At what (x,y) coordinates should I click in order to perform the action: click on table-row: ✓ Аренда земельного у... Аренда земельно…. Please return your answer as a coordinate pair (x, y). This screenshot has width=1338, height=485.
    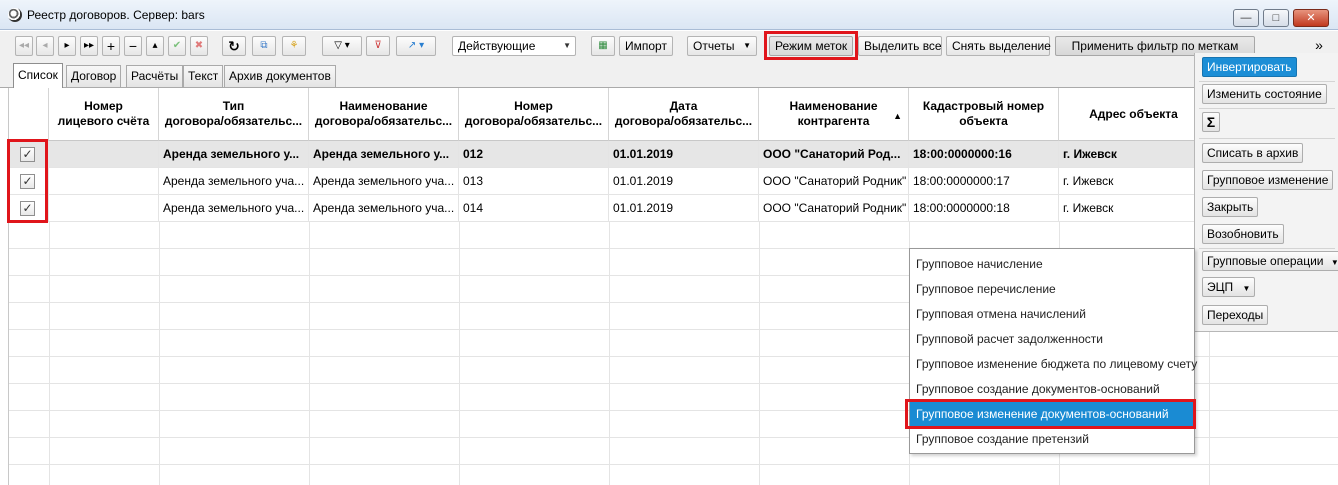
    Looking at the image, I should click on (673, 154).